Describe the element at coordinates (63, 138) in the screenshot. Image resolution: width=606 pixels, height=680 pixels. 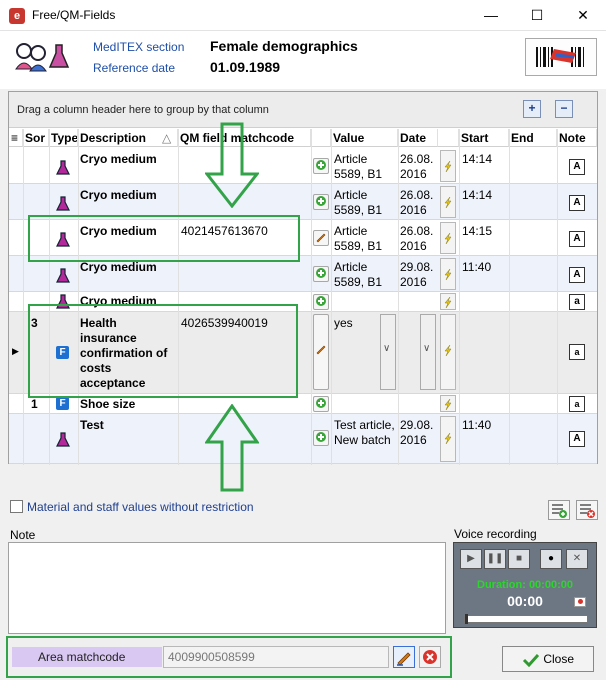
I see `col-type: Type` at that location.